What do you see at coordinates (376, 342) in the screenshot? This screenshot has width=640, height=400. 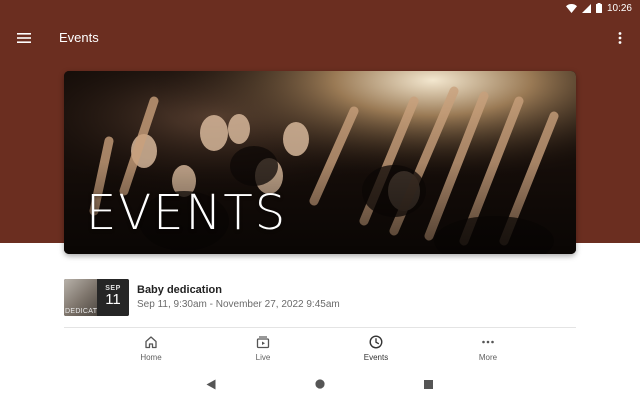 I see `clock-icon` at bounding box center [376, 342].